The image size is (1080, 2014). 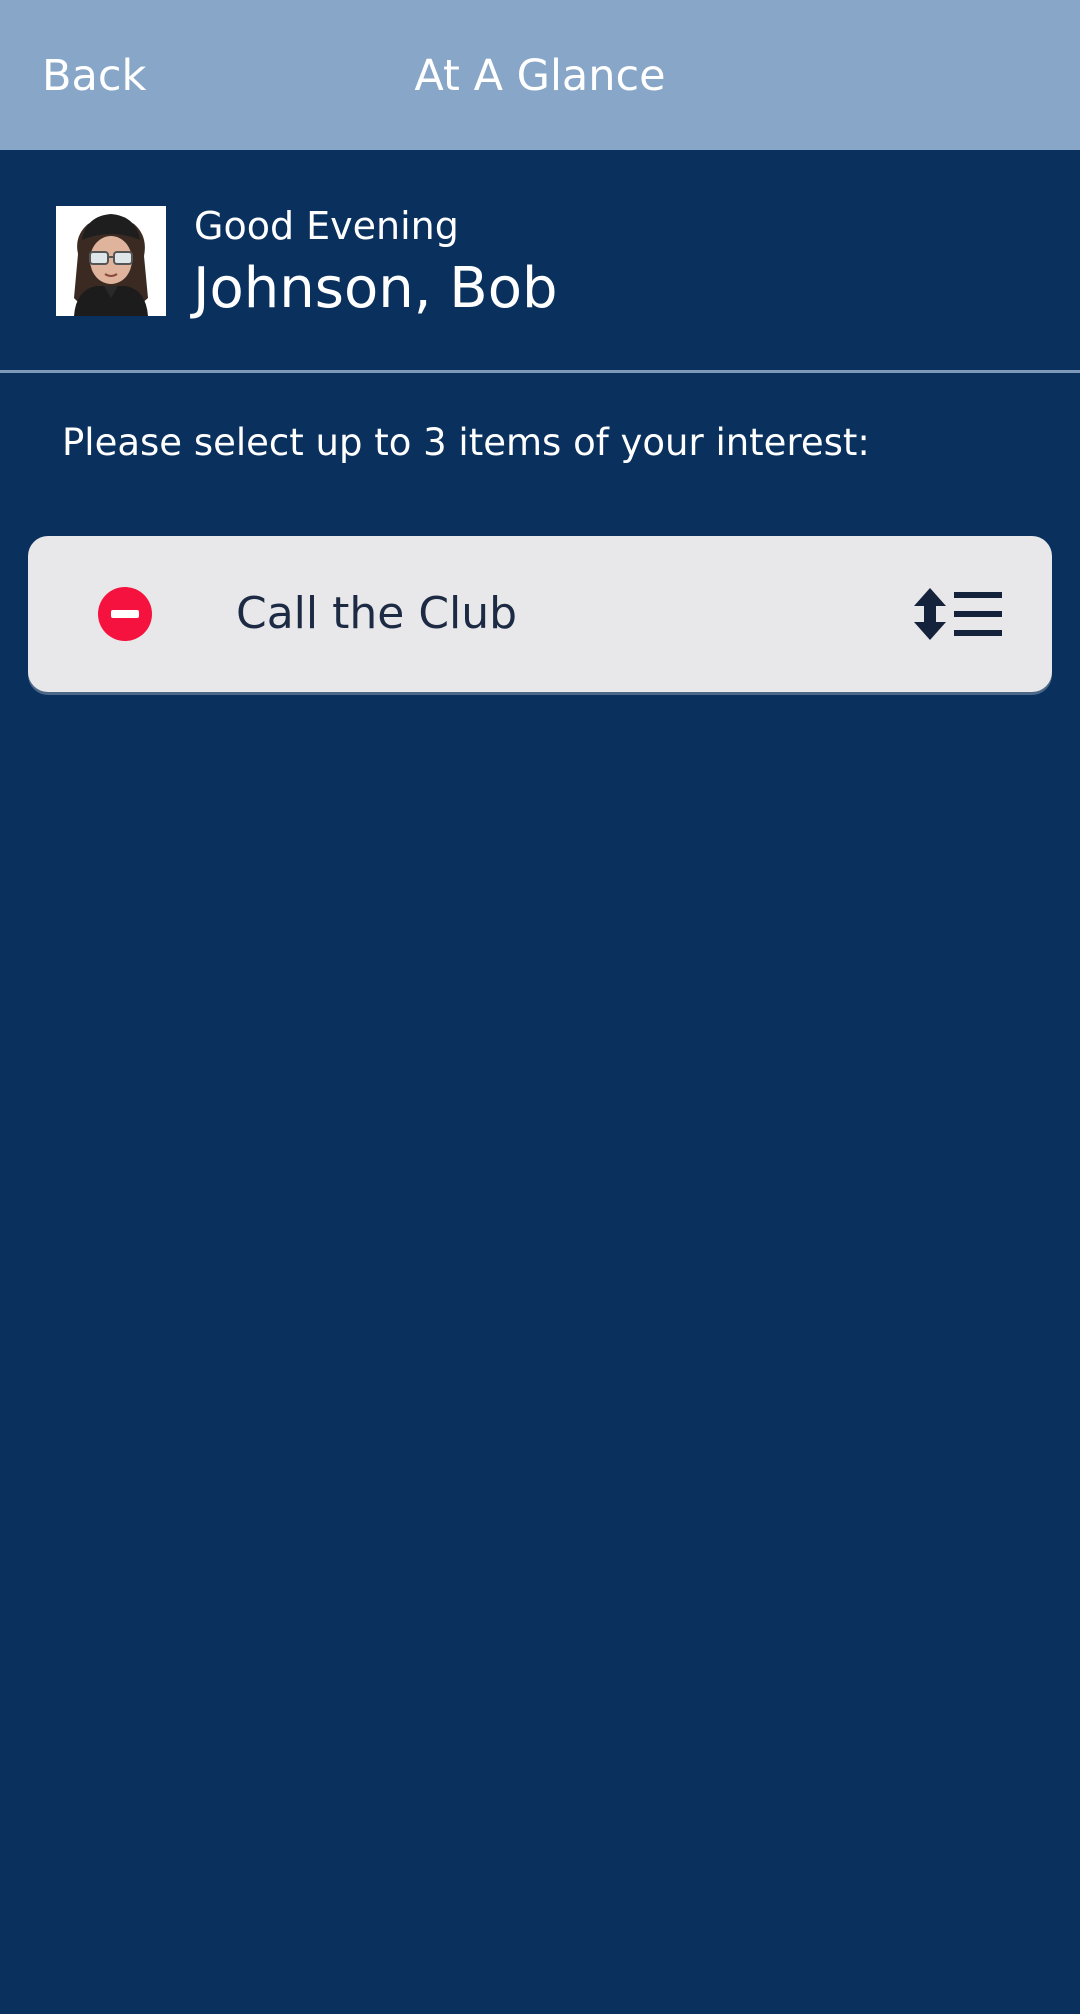 I want to click on avatar, so click(x=111, y=261).